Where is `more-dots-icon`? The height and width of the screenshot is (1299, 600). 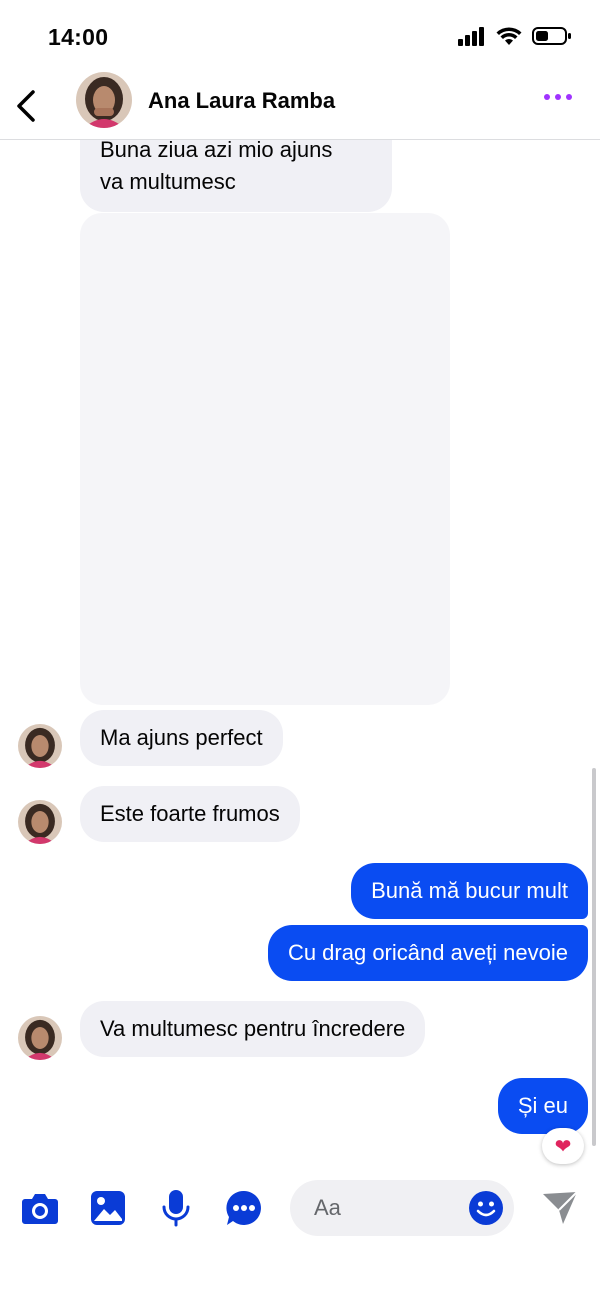
more-dots-icon is located at coordinates (547, 97).